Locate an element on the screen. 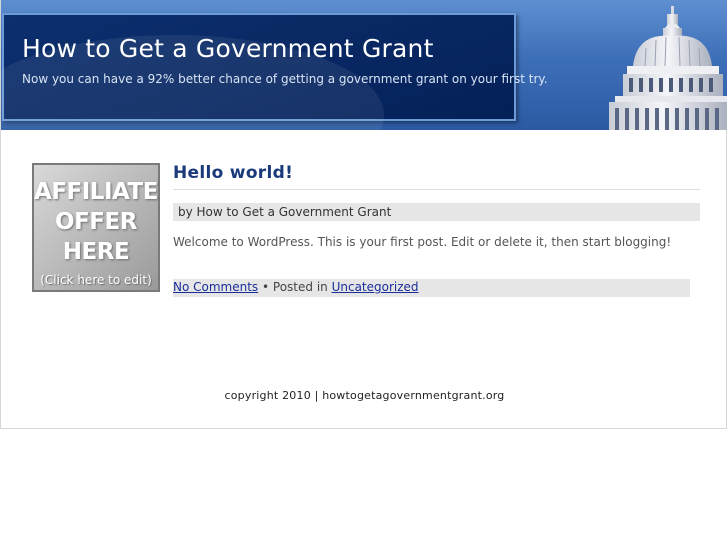  ad-line-here: HERE is located at coordinates (96, 252).